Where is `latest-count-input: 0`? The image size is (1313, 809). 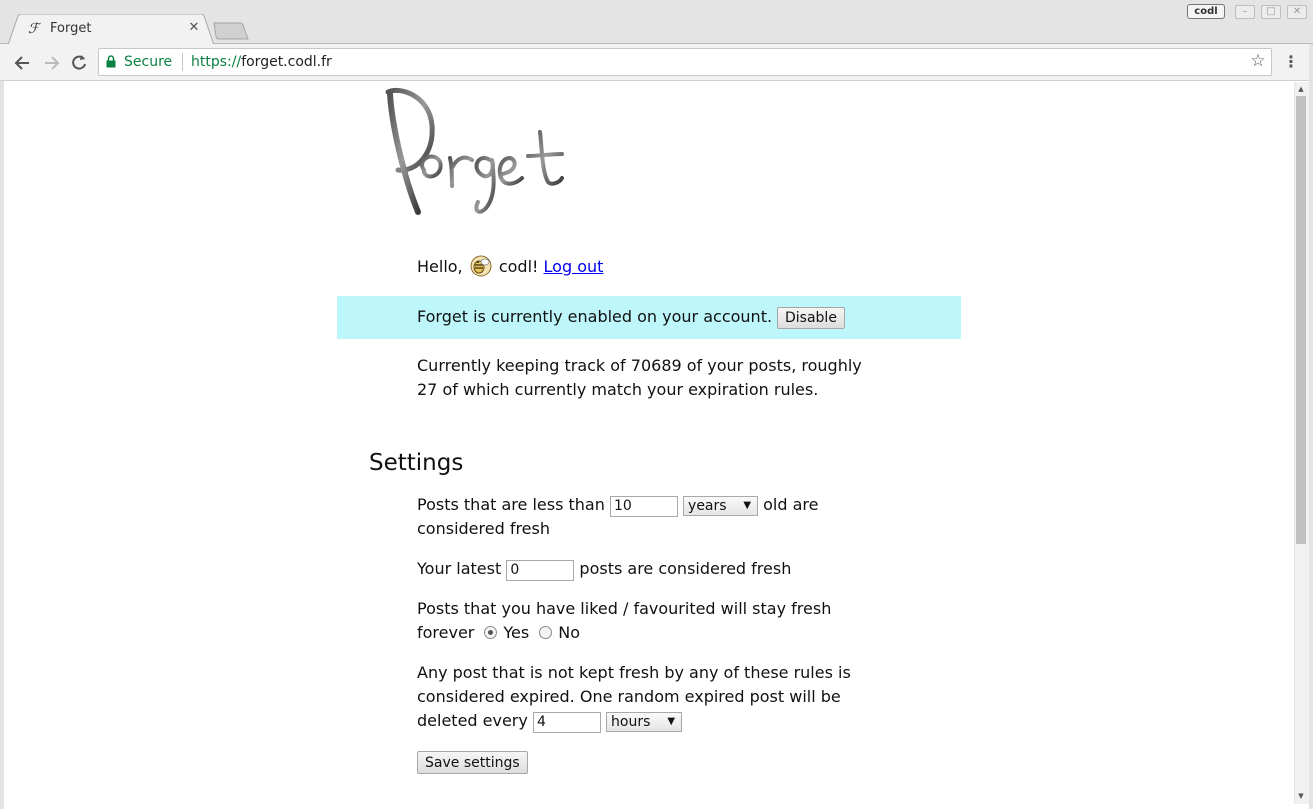
latest-count-input: 0 is located at coordinates (540, 570).